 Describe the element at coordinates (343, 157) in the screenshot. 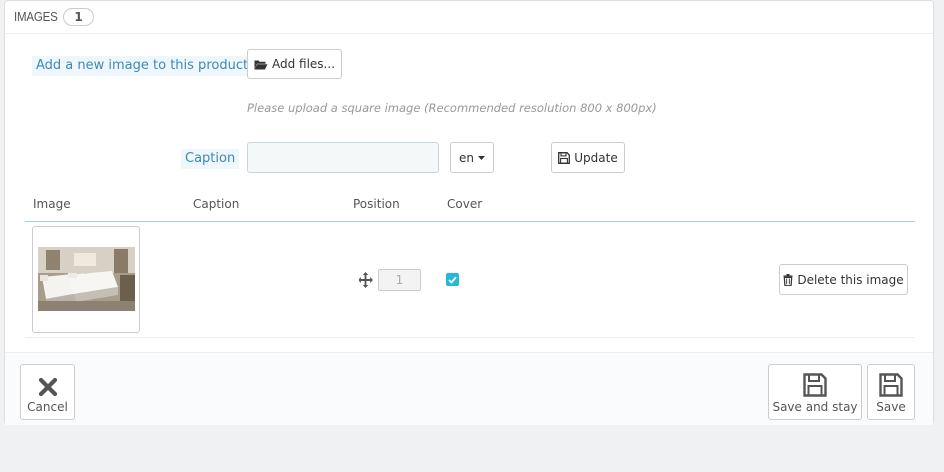

I see `caption-input` at that location.